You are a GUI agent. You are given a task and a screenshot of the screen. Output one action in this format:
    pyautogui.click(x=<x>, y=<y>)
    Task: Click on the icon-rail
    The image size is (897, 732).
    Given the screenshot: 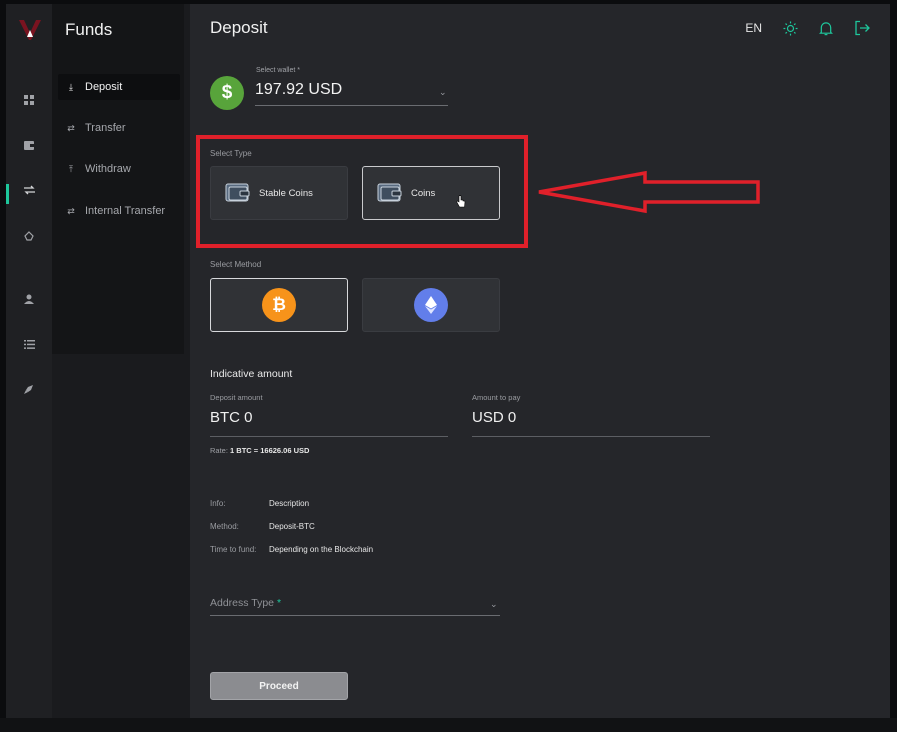 What is the action you would take?
    pyautogui.click(x=29, y=361)
    